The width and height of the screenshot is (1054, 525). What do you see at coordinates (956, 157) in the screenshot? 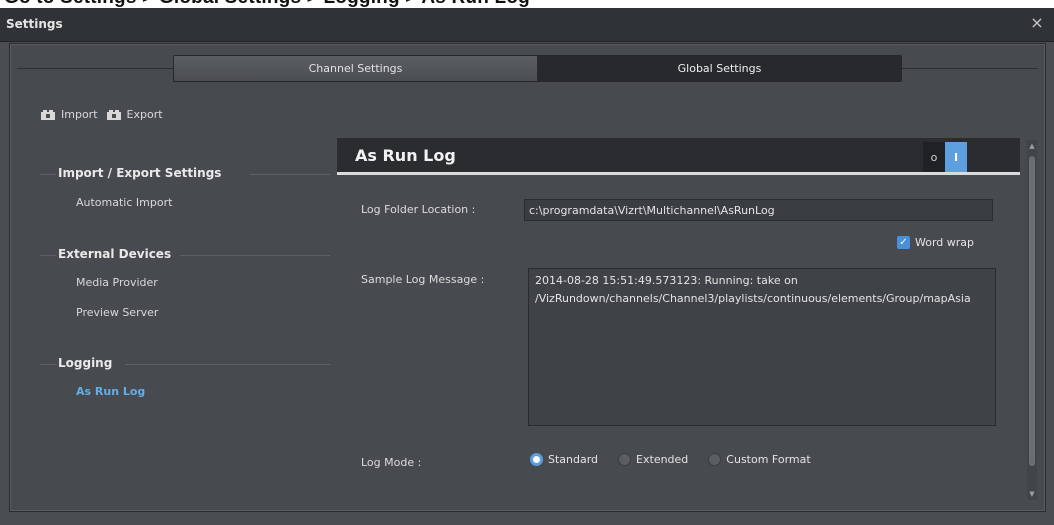
I see `toggle-on-segment: I` at bounding box center [956, 157].